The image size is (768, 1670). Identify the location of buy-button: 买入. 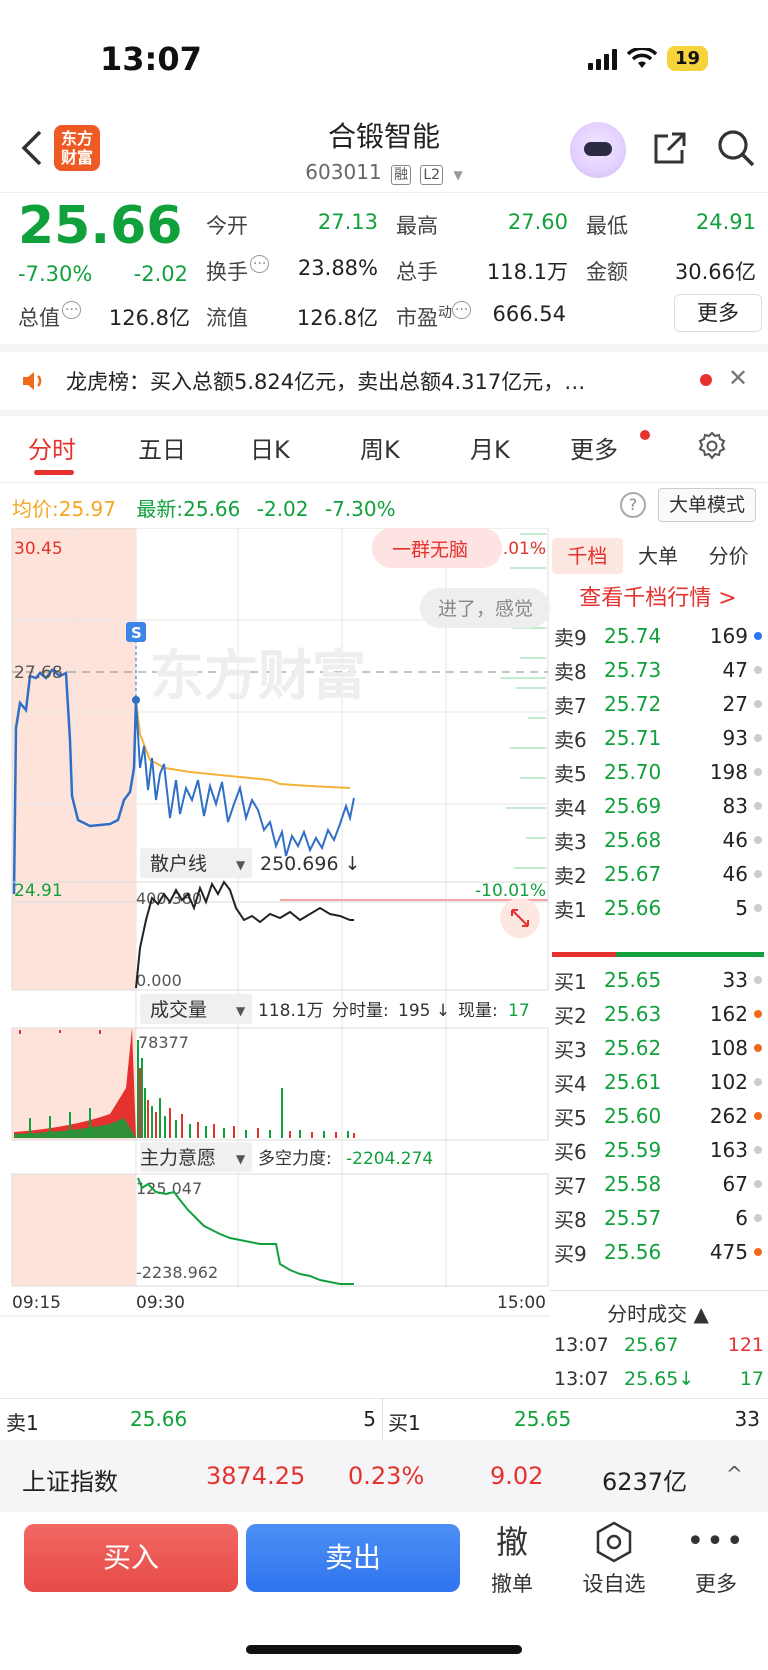
(131, 1558).